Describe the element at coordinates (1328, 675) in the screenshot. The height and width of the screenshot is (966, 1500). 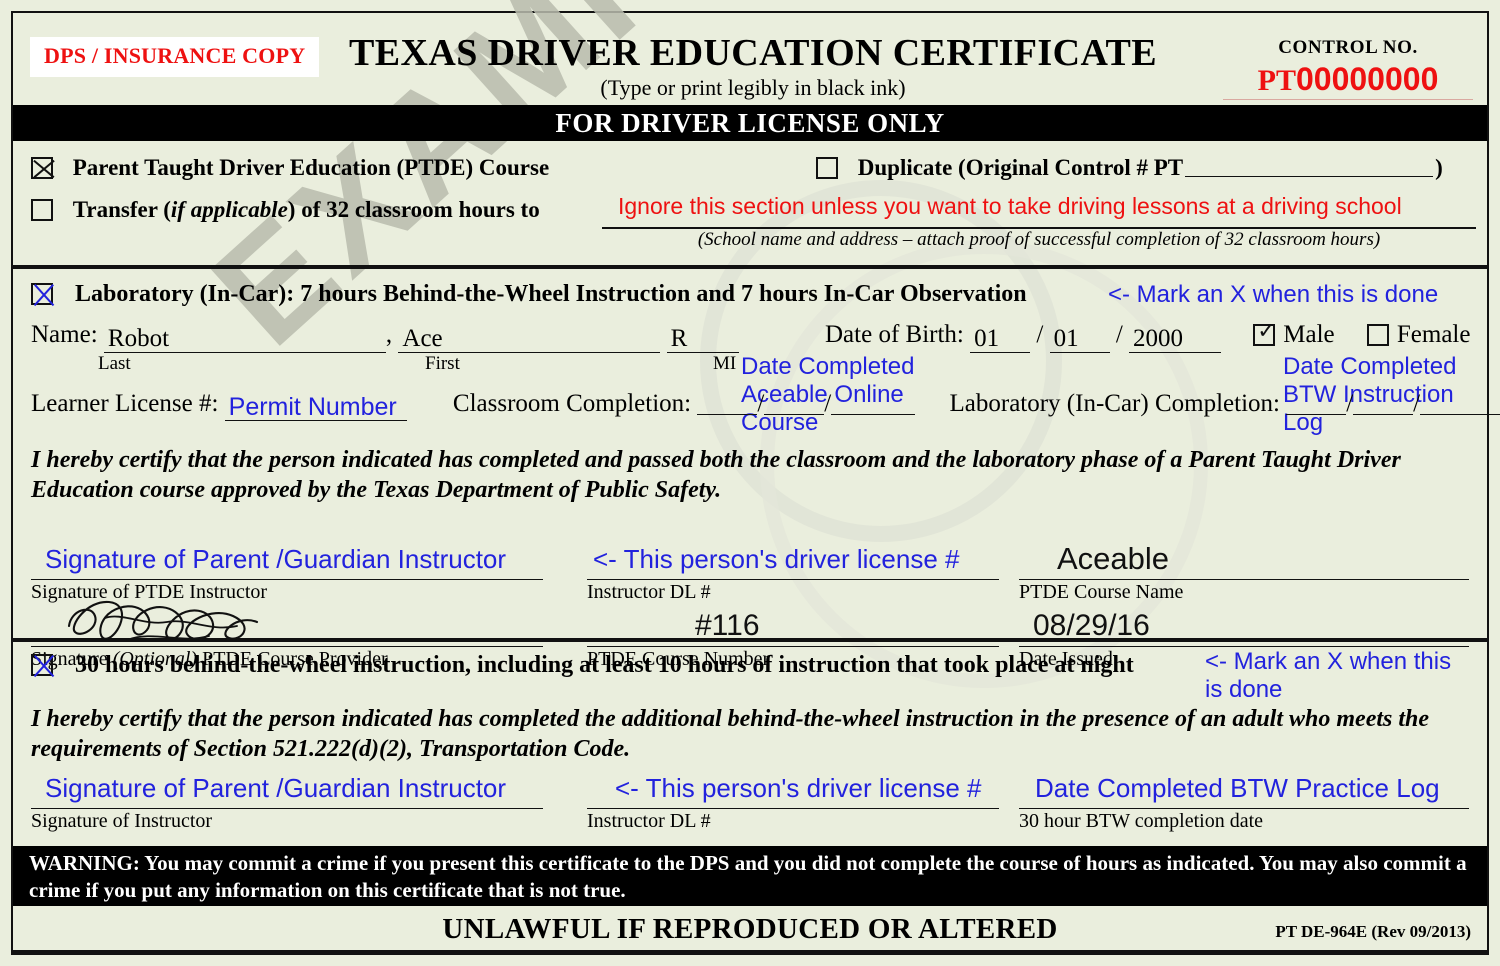
I see `btw-annotation: <- Mark an X when this is done` at that location.